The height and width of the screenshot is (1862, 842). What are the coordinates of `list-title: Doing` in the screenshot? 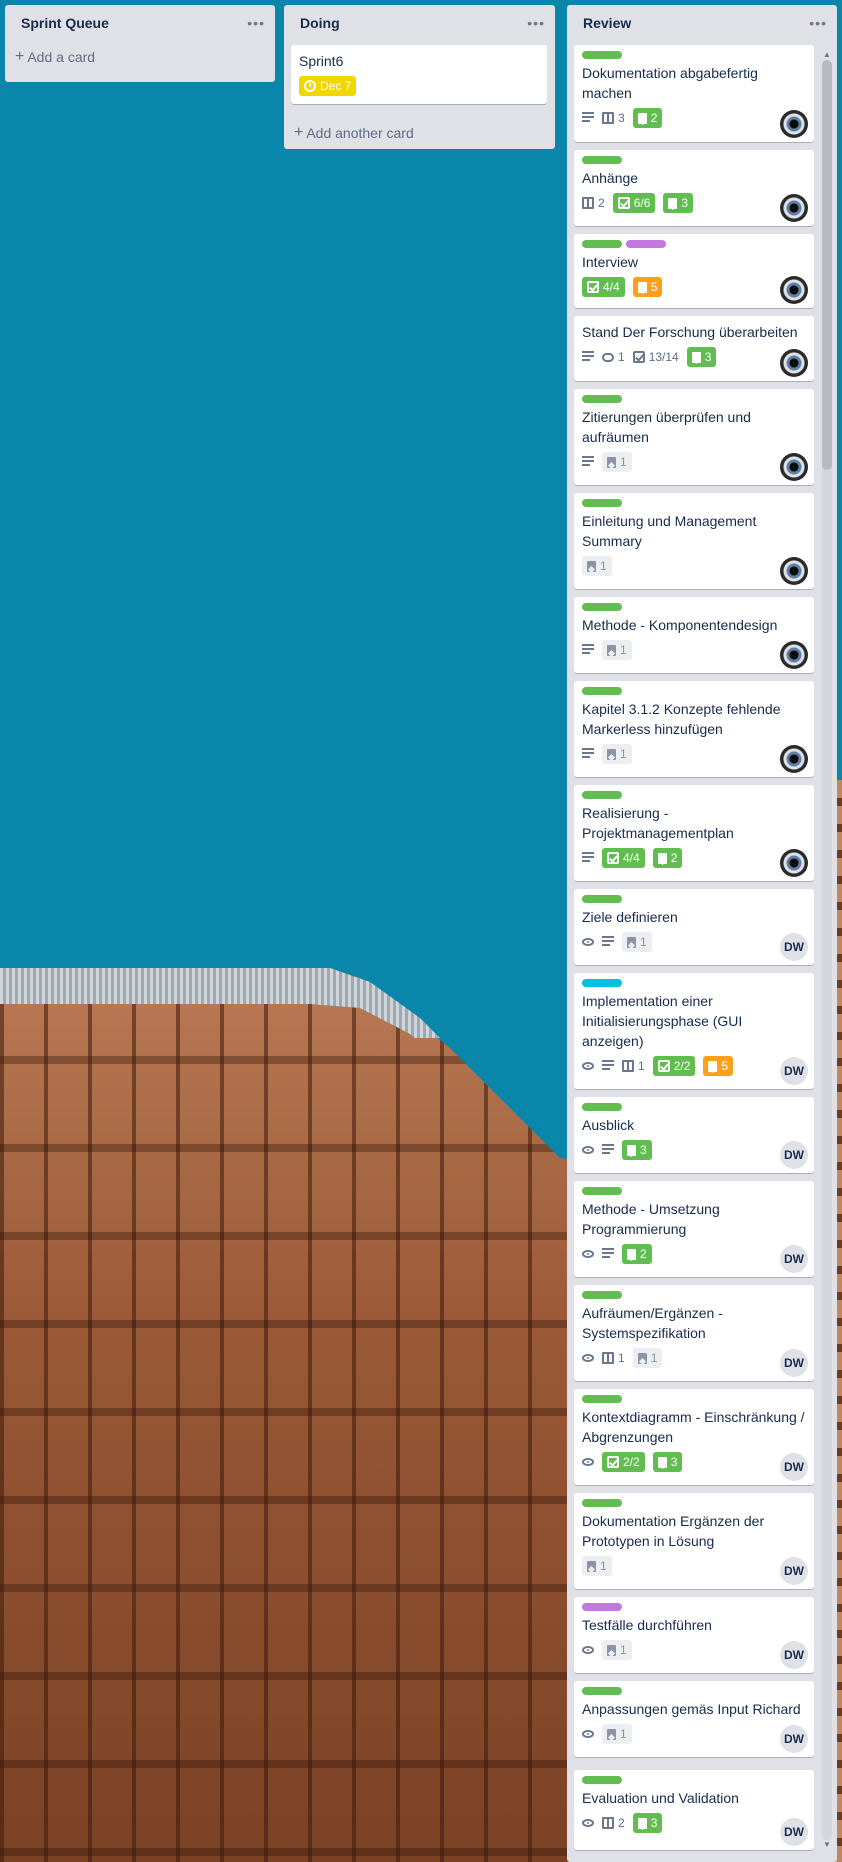 It's located at (320, 23).